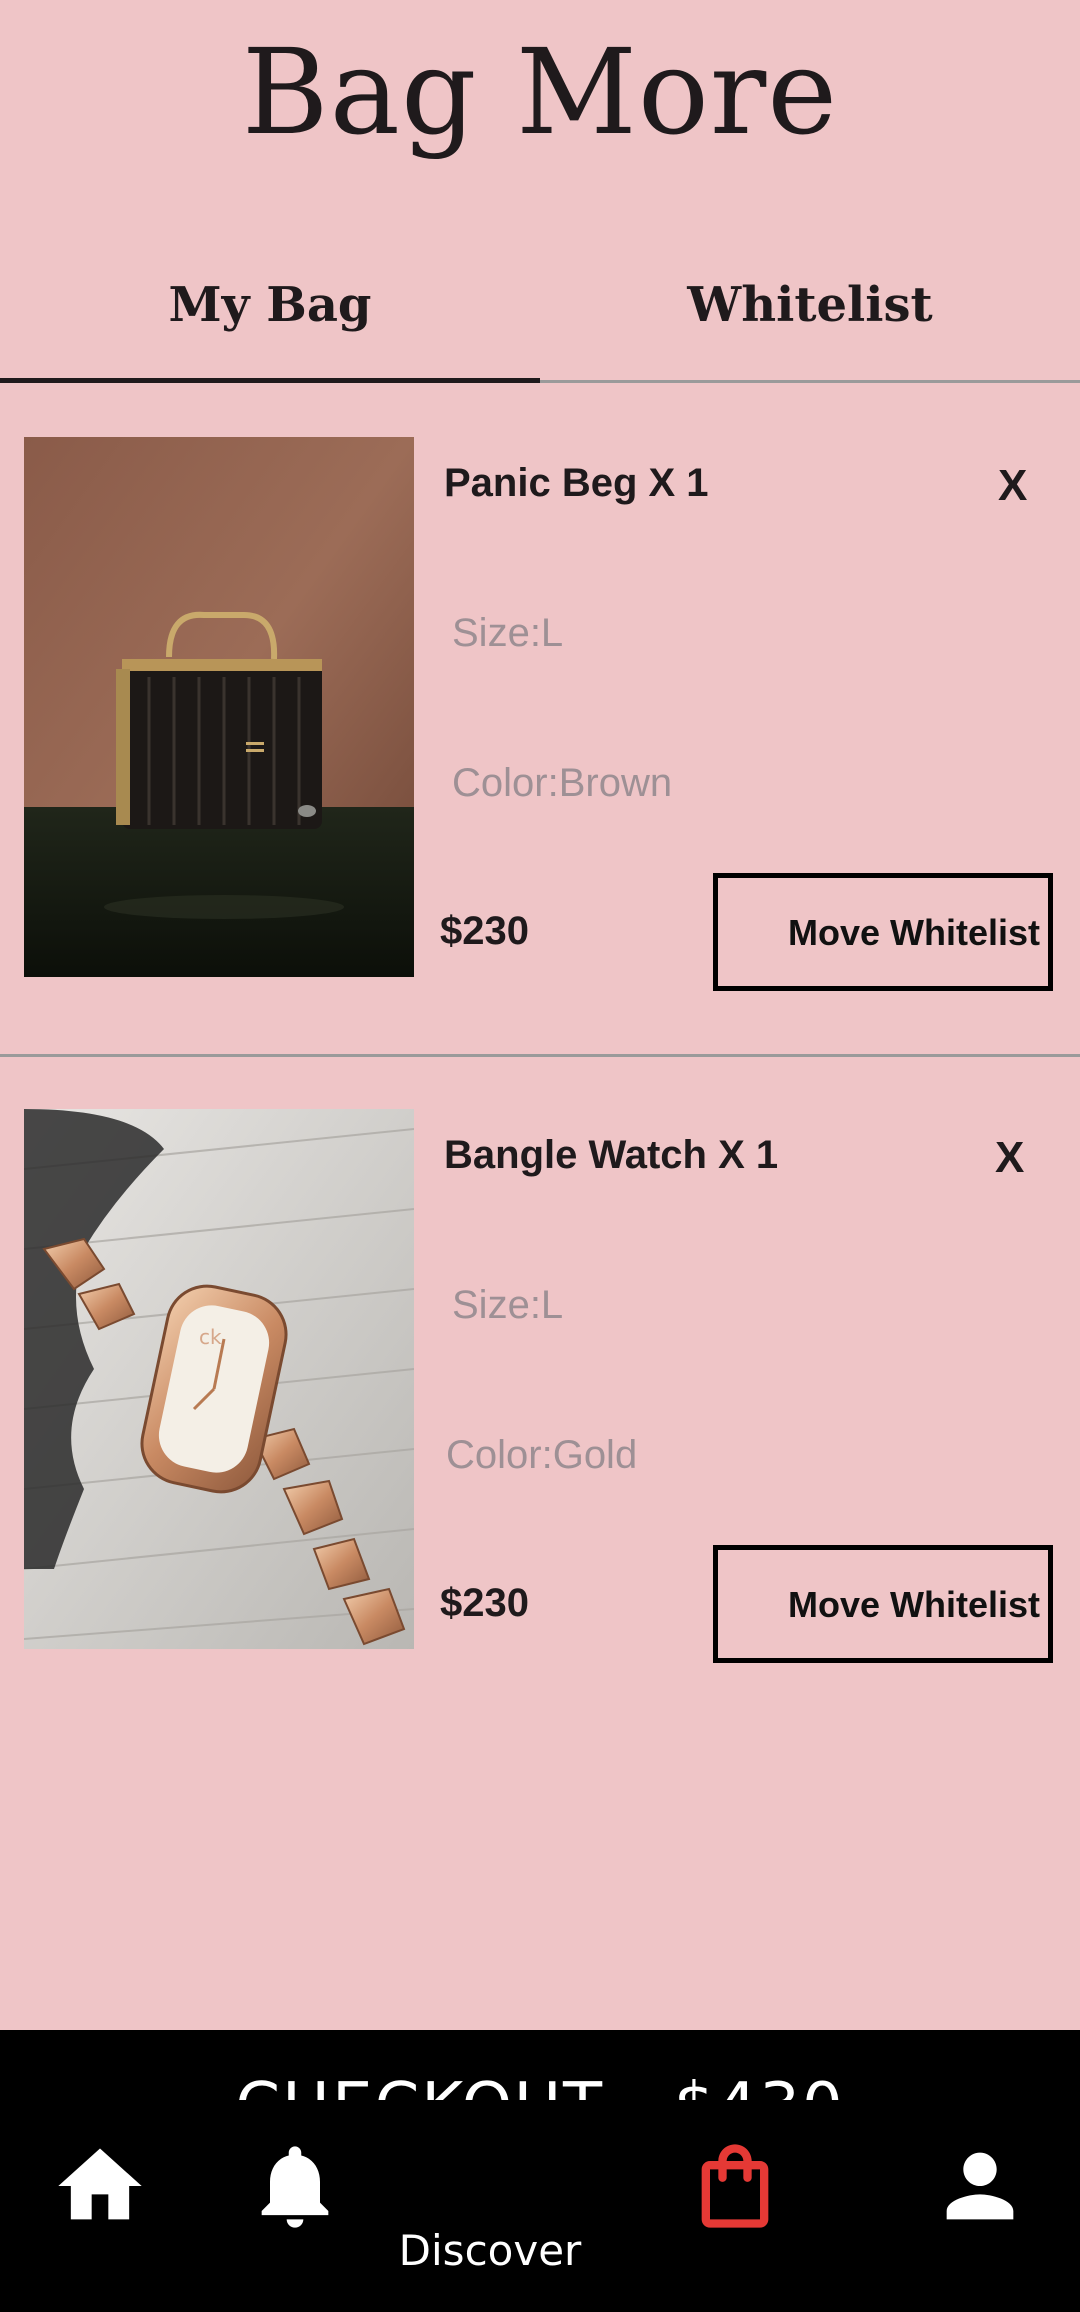  Describe the element at coordinates (270, 380) in the screenshot. I see `tab-active-indicator` at that location.